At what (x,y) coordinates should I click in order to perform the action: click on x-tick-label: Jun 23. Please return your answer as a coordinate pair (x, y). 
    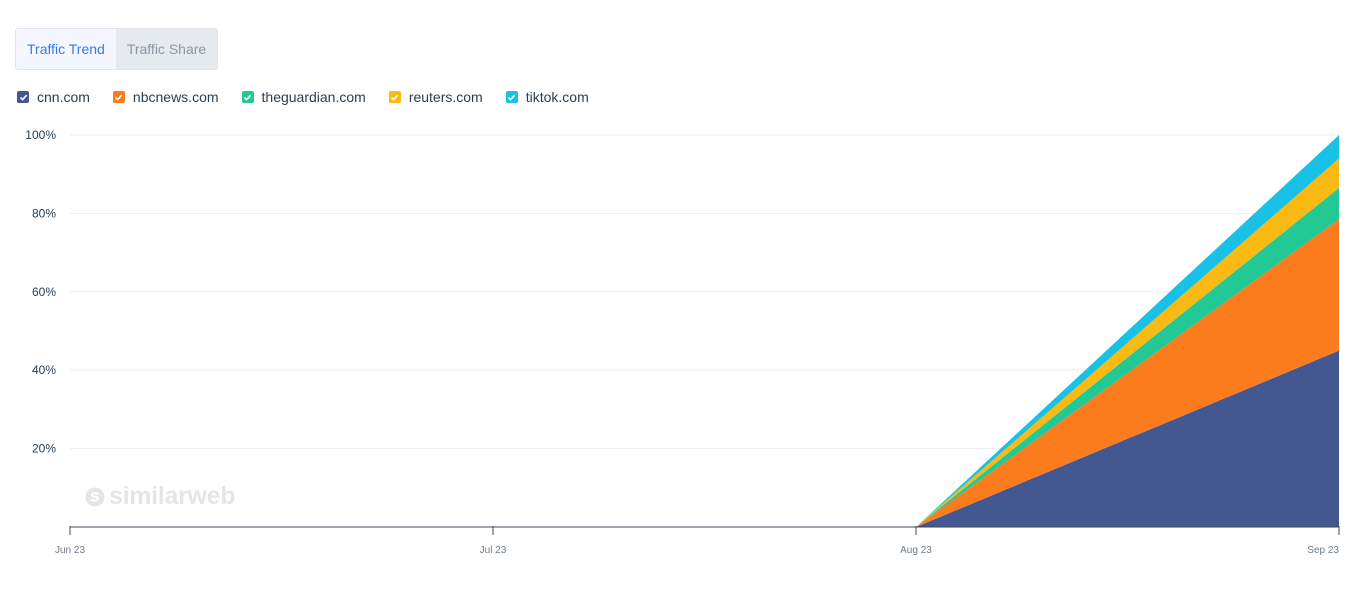
    Looking at the image, I should click on (70, 550).